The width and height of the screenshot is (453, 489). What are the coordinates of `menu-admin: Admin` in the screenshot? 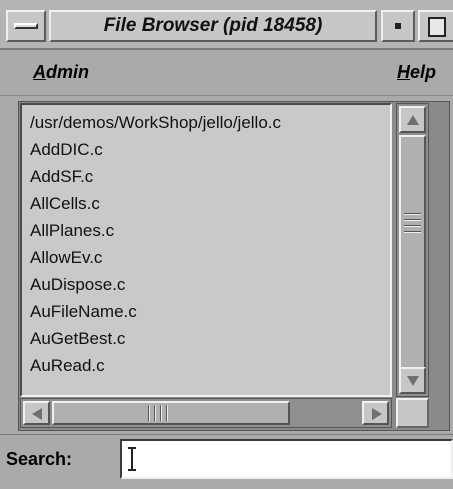 It's located at (61, 72).